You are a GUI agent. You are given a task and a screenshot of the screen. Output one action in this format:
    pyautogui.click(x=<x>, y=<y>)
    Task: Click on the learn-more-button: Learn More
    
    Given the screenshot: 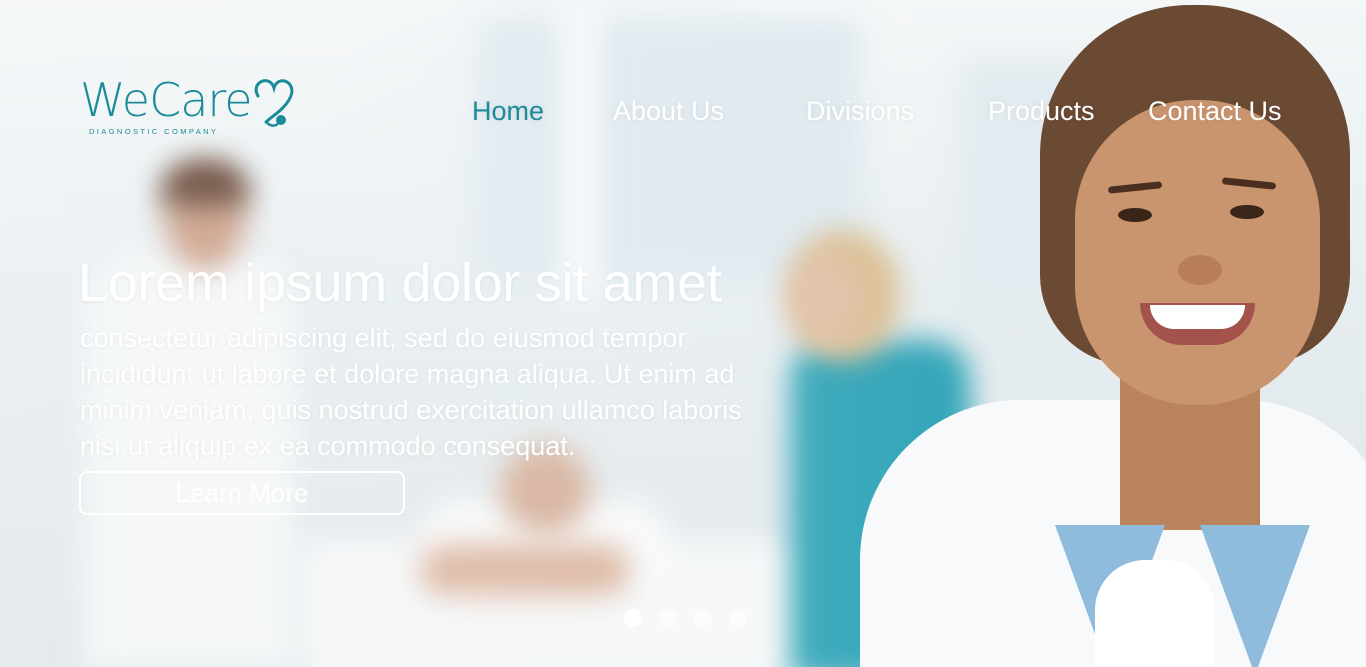 What is the action you would take?
    pyautogui.click(x=242, y=493)
    